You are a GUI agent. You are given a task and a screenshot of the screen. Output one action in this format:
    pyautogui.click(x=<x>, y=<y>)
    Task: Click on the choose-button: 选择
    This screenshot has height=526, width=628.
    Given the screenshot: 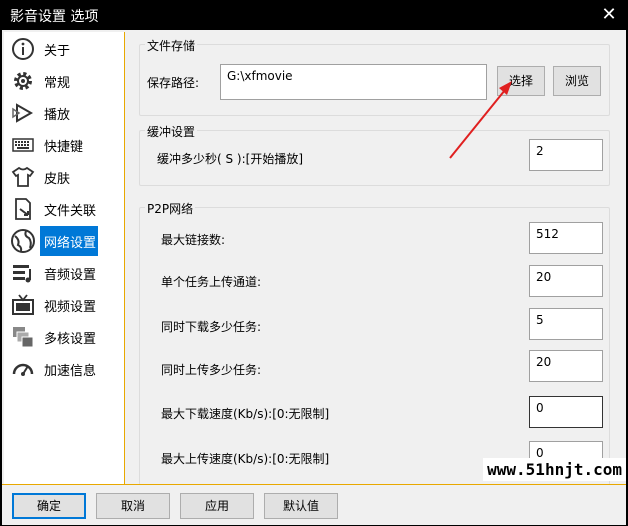 What is the action you would take?
    pyautogui.click(x=521, y=81)
    